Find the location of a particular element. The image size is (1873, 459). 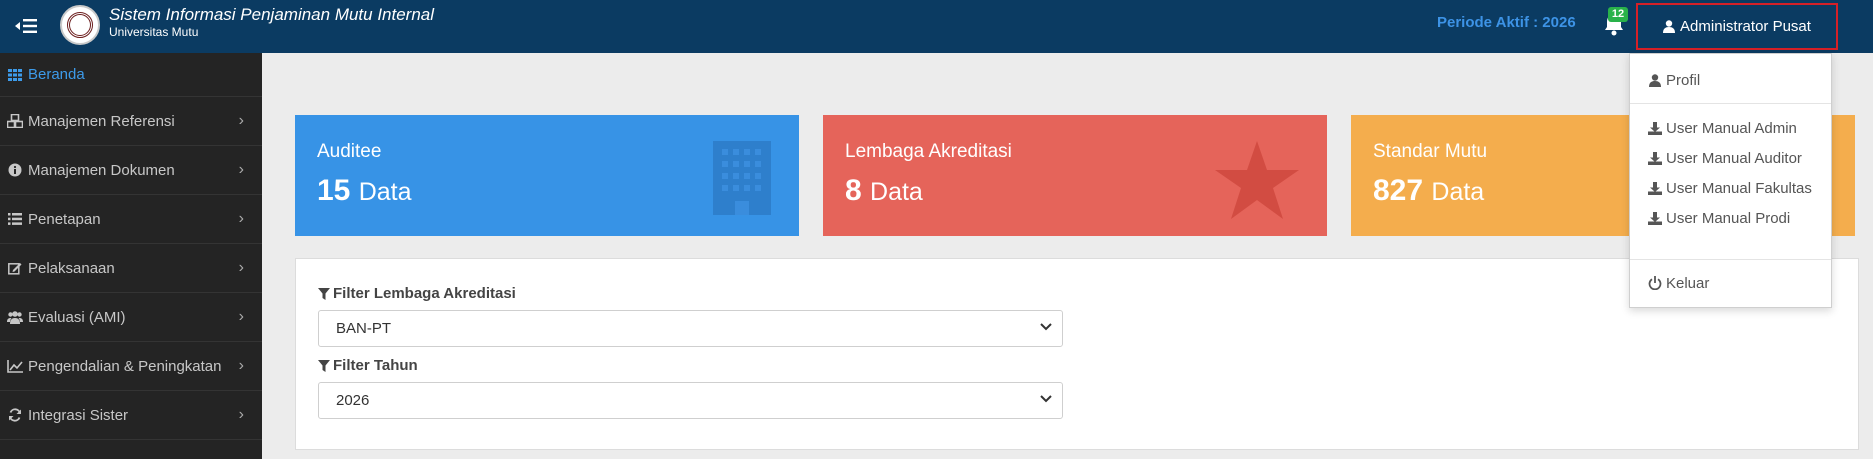

refresh-icon is located at coordinates (15, 415).